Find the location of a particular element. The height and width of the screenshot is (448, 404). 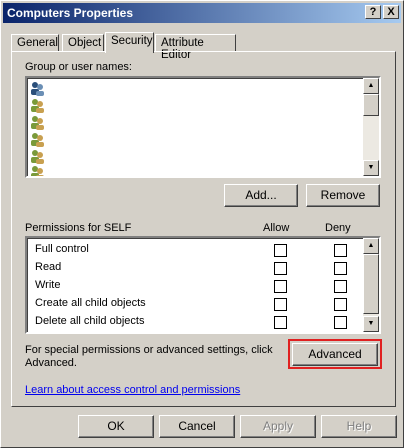

remove-button: Remove is located at coordinates (343, 195).